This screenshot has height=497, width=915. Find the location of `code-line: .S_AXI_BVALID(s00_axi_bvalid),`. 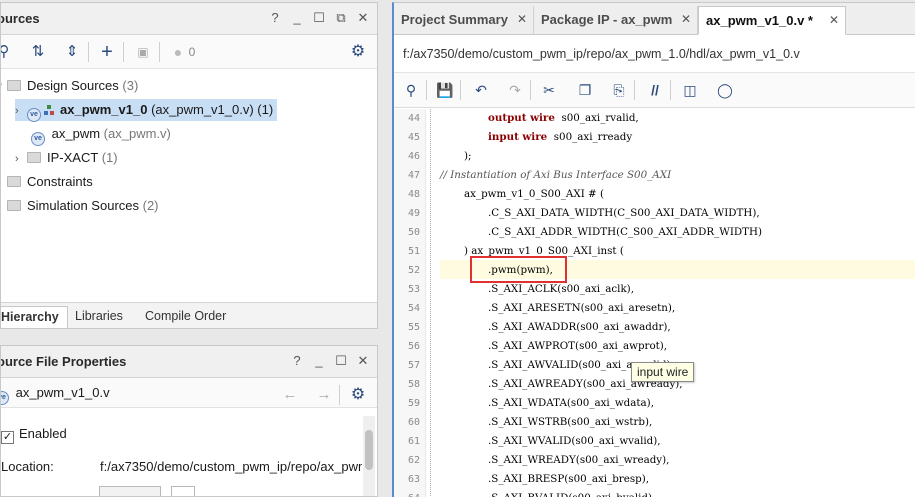

code-line: .S_AXI_BVALID(s00_axi_bvalid), is located at coordinates (571, 493).